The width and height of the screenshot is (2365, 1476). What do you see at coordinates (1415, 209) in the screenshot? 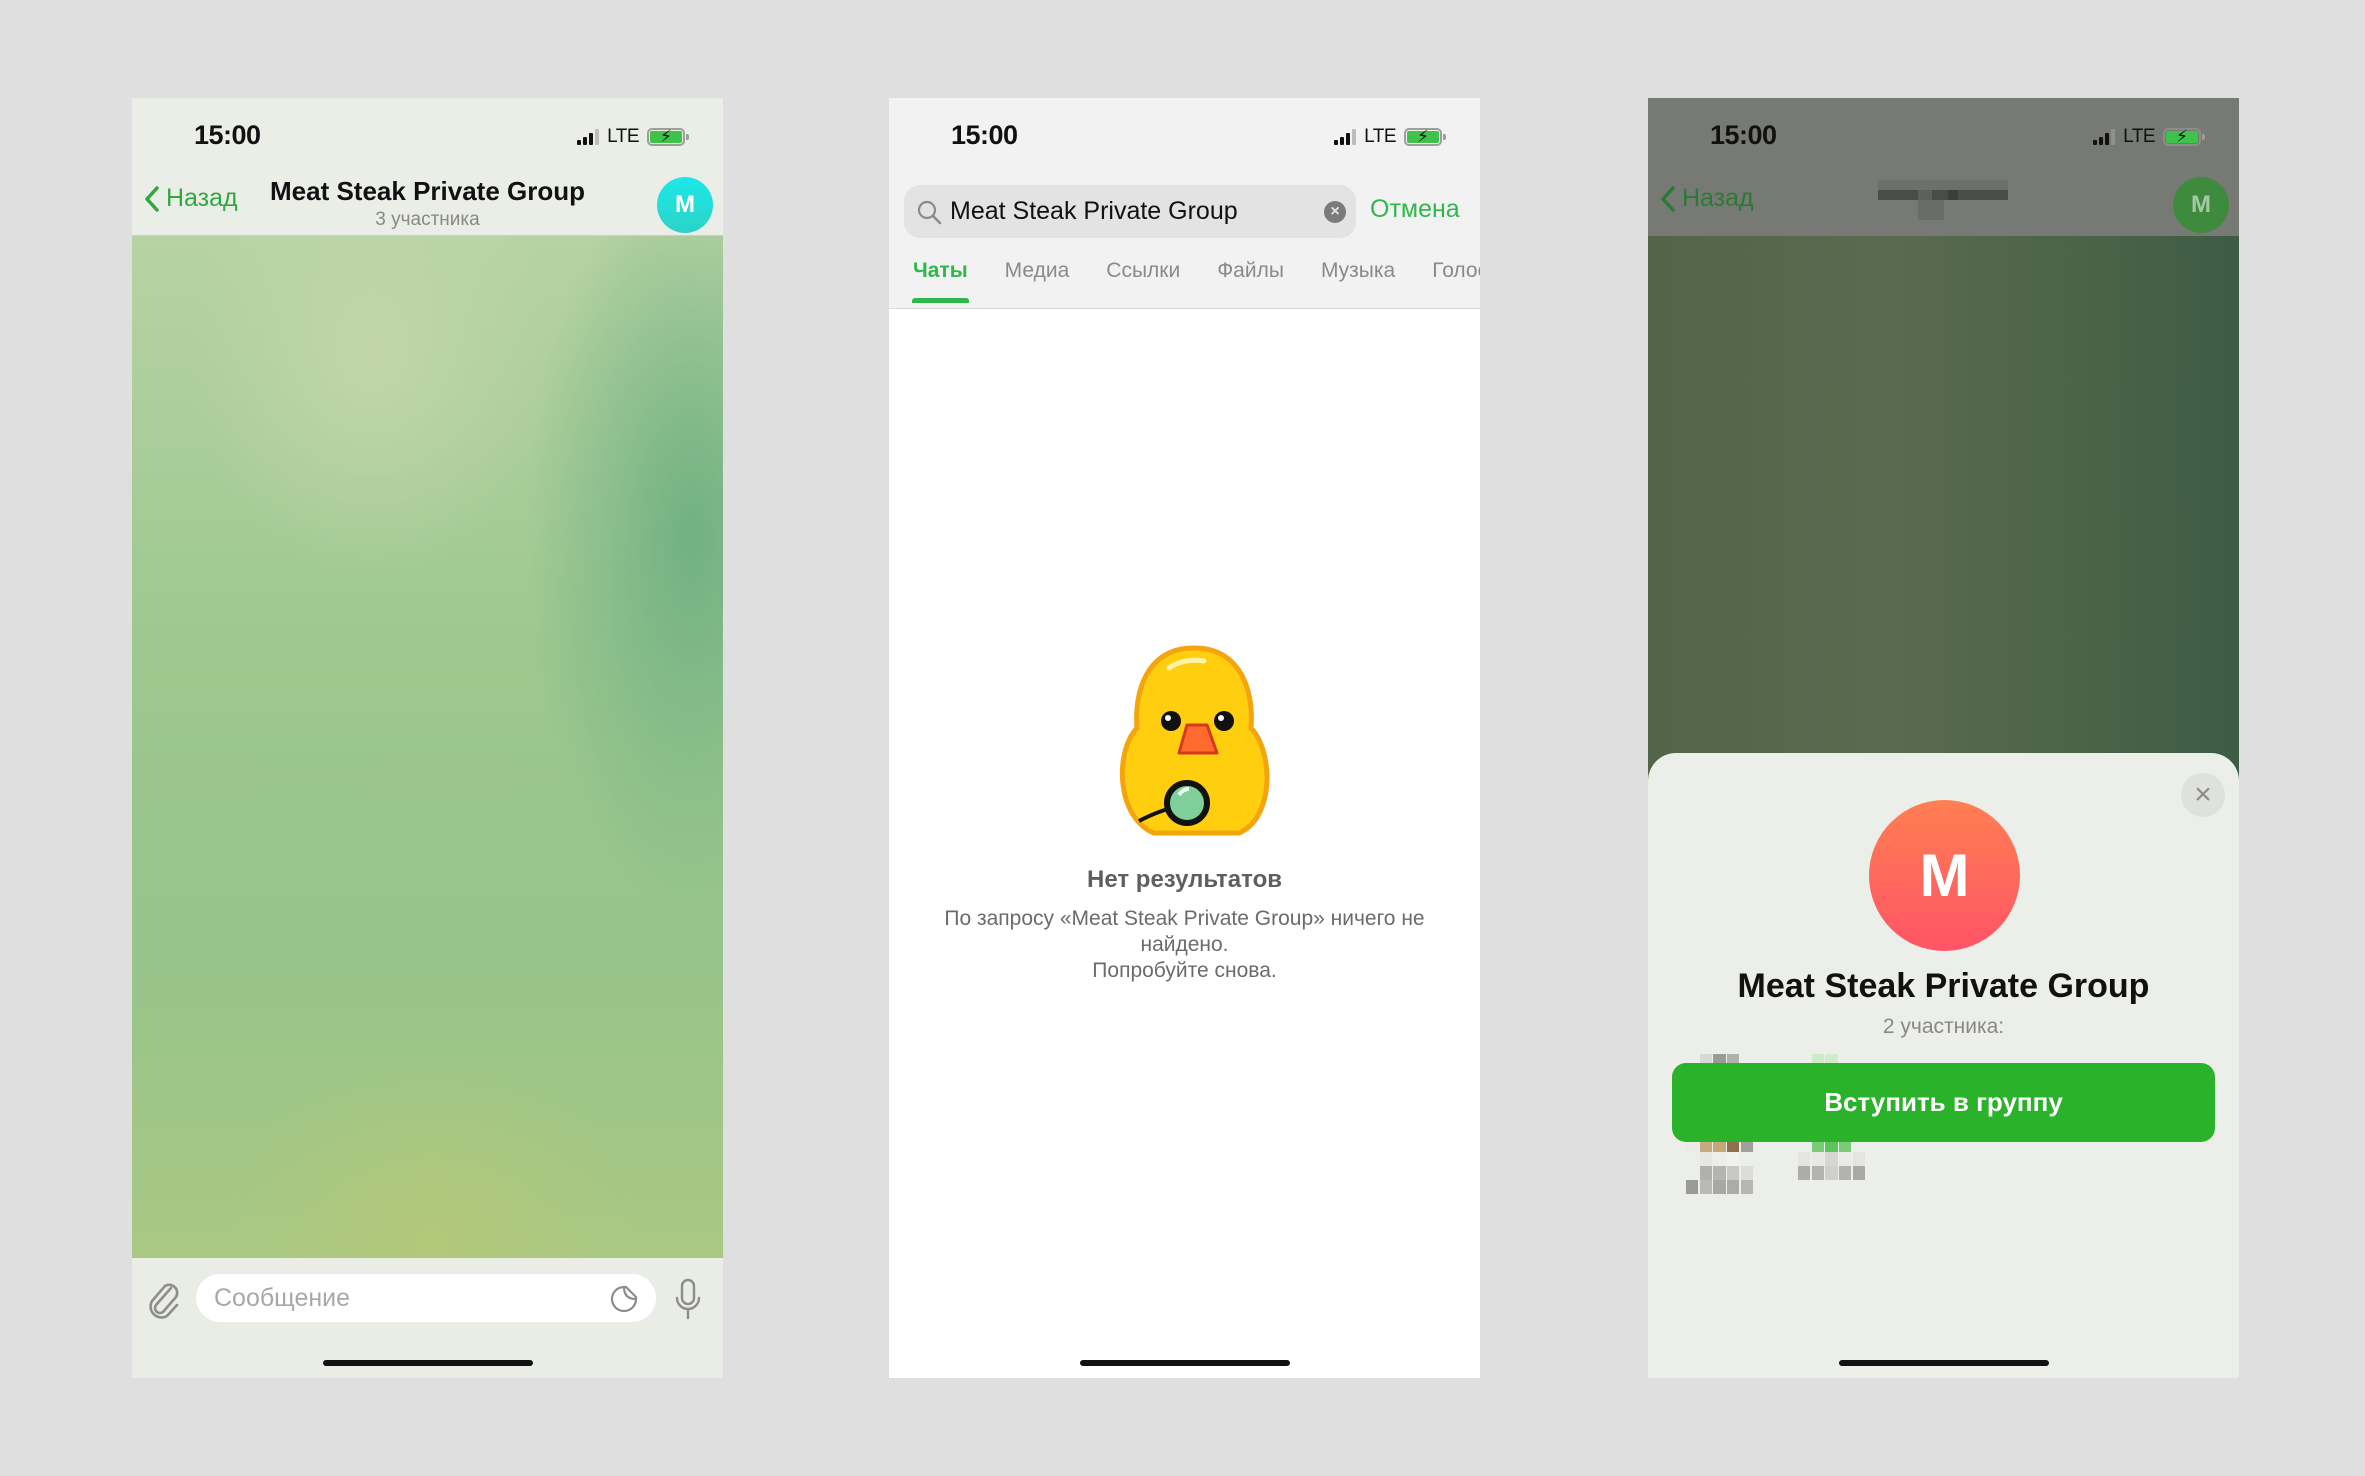
I see `cancel-button: Отмена` at bounding box center [1415, 209].